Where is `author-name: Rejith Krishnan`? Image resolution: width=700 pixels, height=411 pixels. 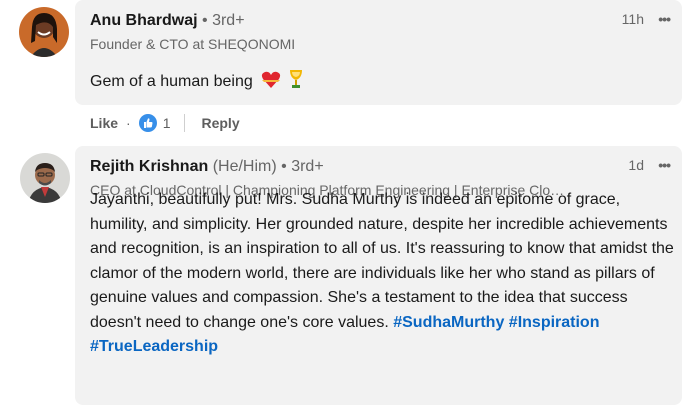 author-name: Rejith Krishnan is located at coordinates (149, 166).